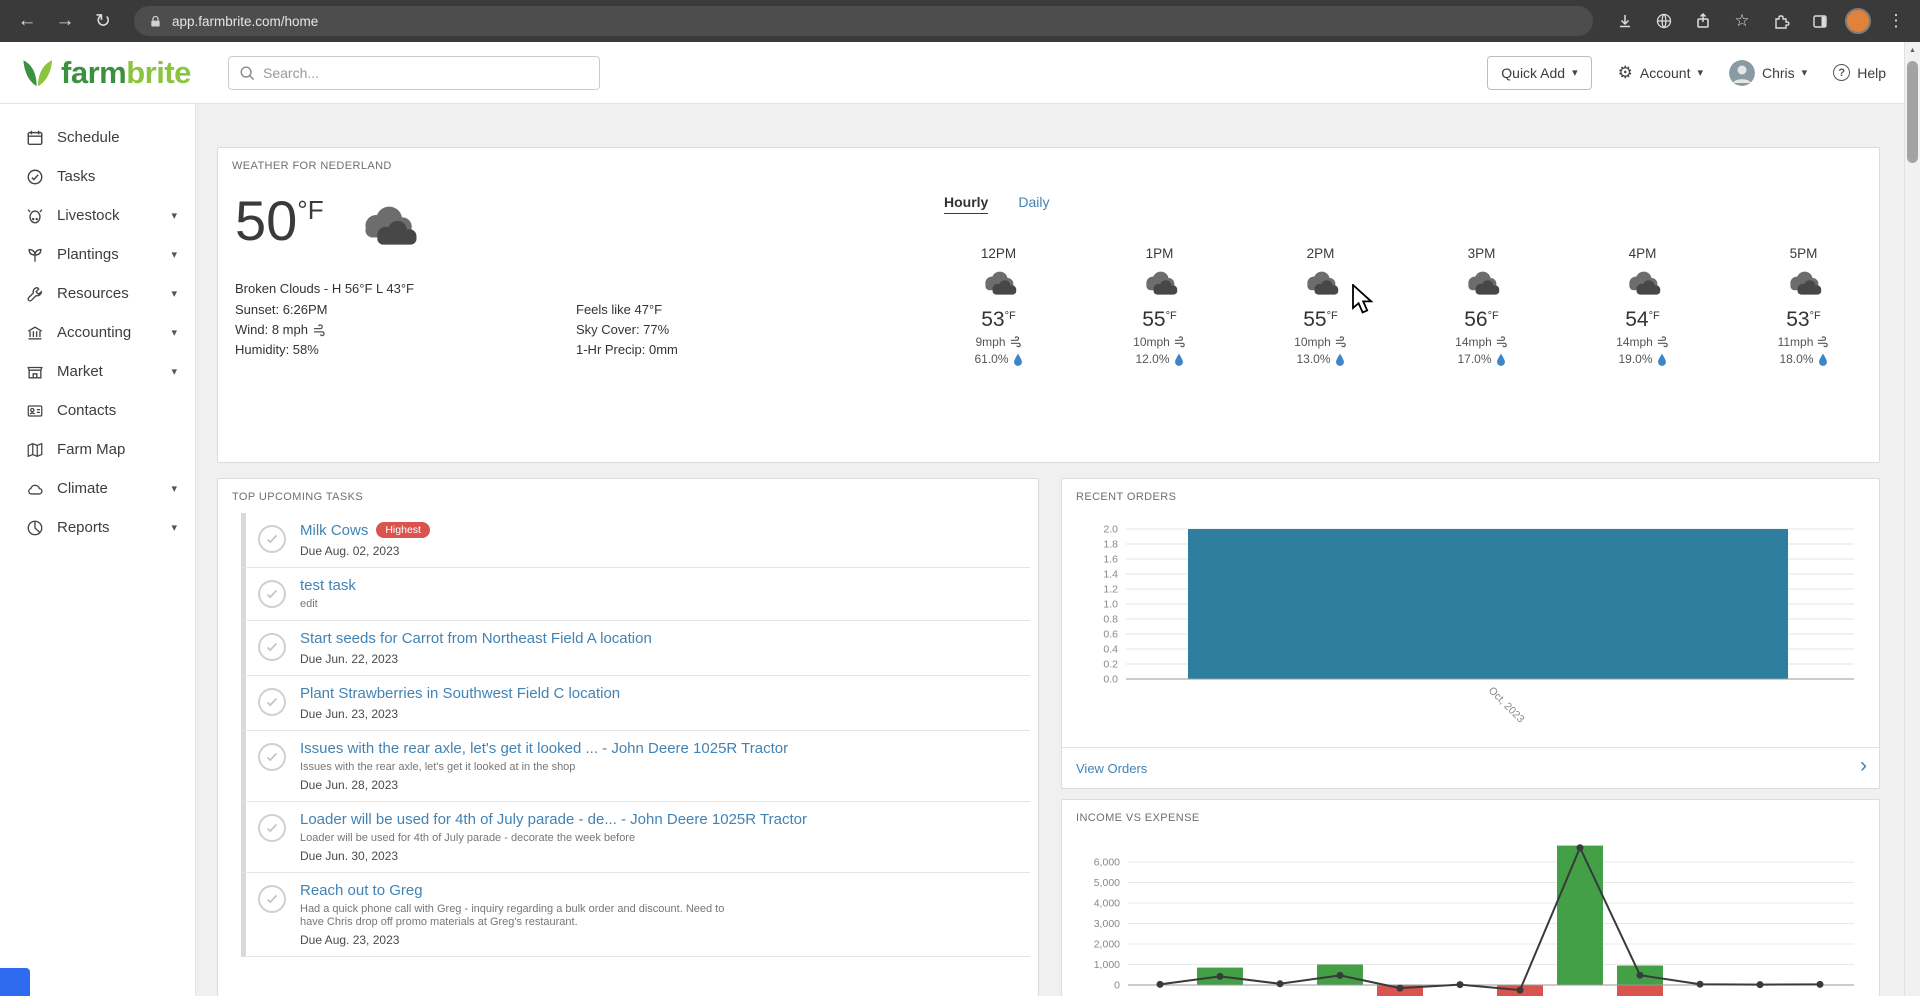  Describe the element at coordinates (106, 73) in the screenshot. I see `farmbrite-logo: farmbrite` at that location.